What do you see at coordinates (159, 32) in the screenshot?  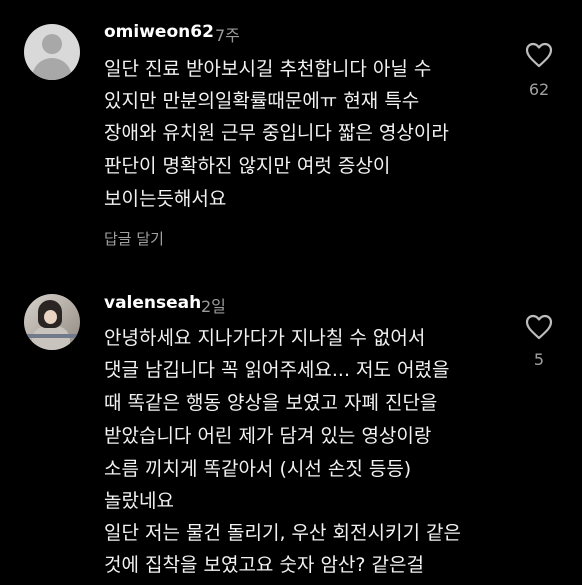 I see `comment-username: omiweon62` at bounding box center [159, 32].